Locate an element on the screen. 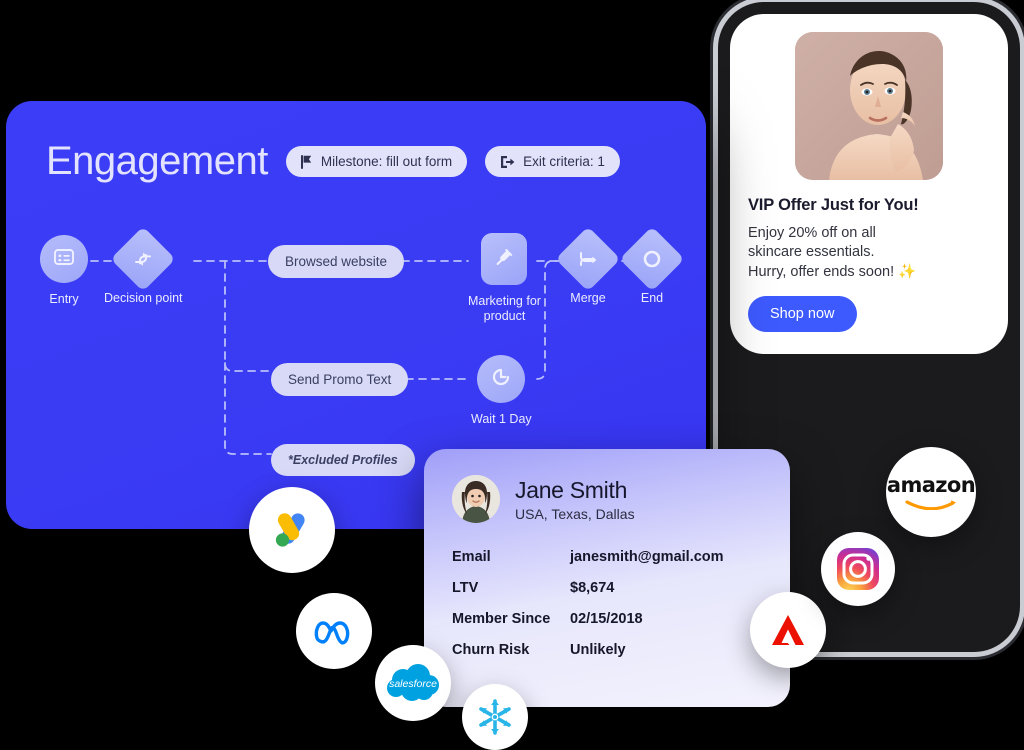 The height and width of the screenshot is (750, 1024). flag-icon is located at coordinates (306, 161).